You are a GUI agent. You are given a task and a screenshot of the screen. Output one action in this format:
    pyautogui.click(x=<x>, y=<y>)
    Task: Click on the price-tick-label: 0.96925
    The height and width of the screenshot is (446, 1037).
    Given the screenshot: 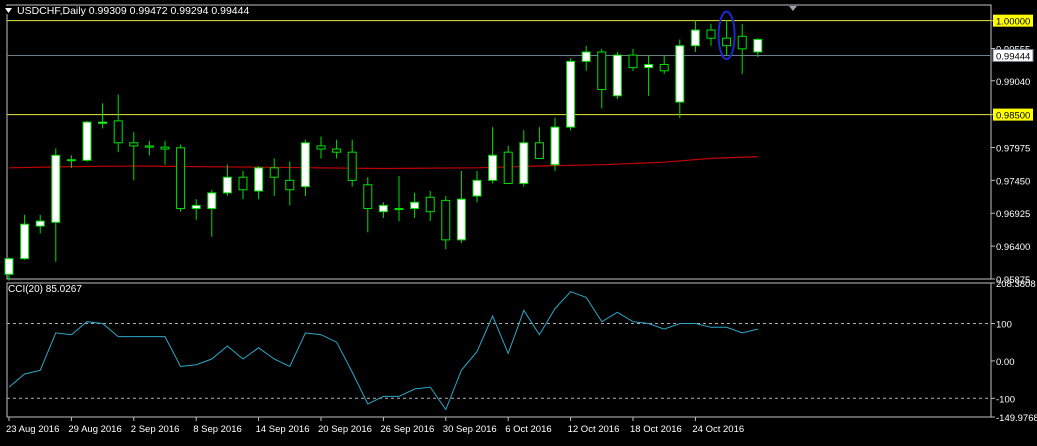 What is the action you would take?
    pyautogui.click(x=1013, y=214)
    